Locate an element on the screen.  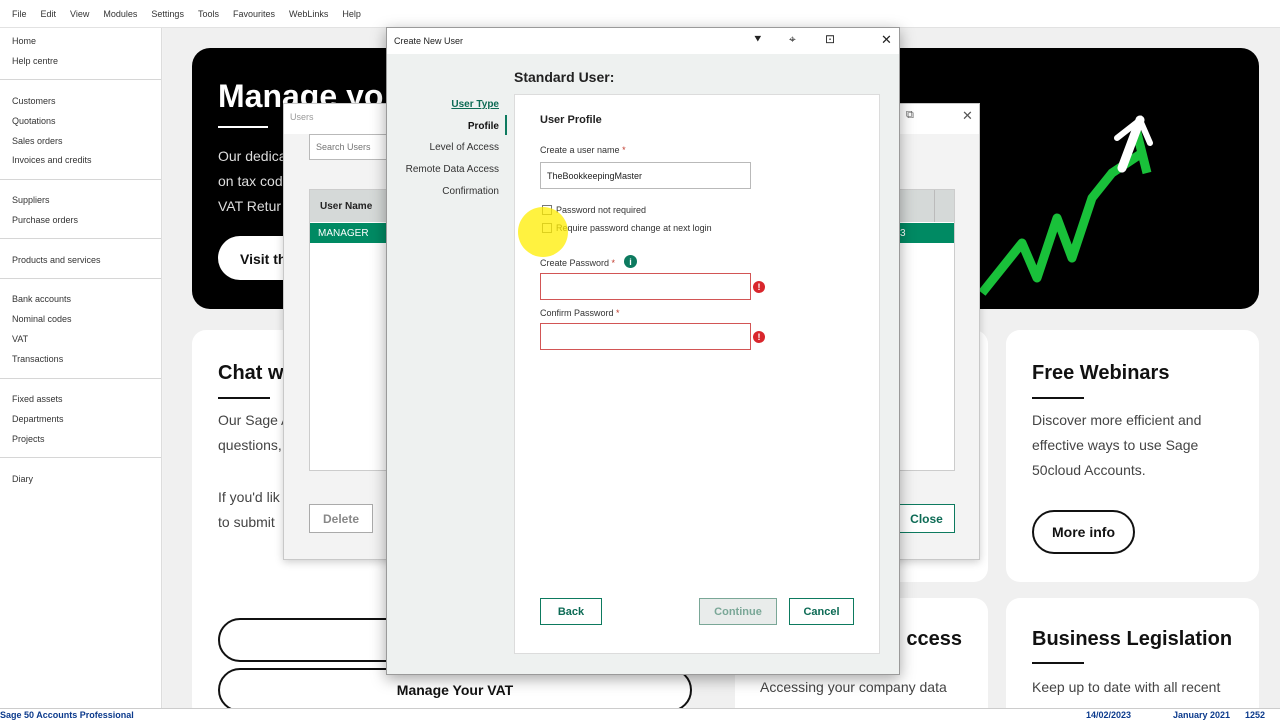
cancel-button: Cancel is located at coordinates (821, 611).